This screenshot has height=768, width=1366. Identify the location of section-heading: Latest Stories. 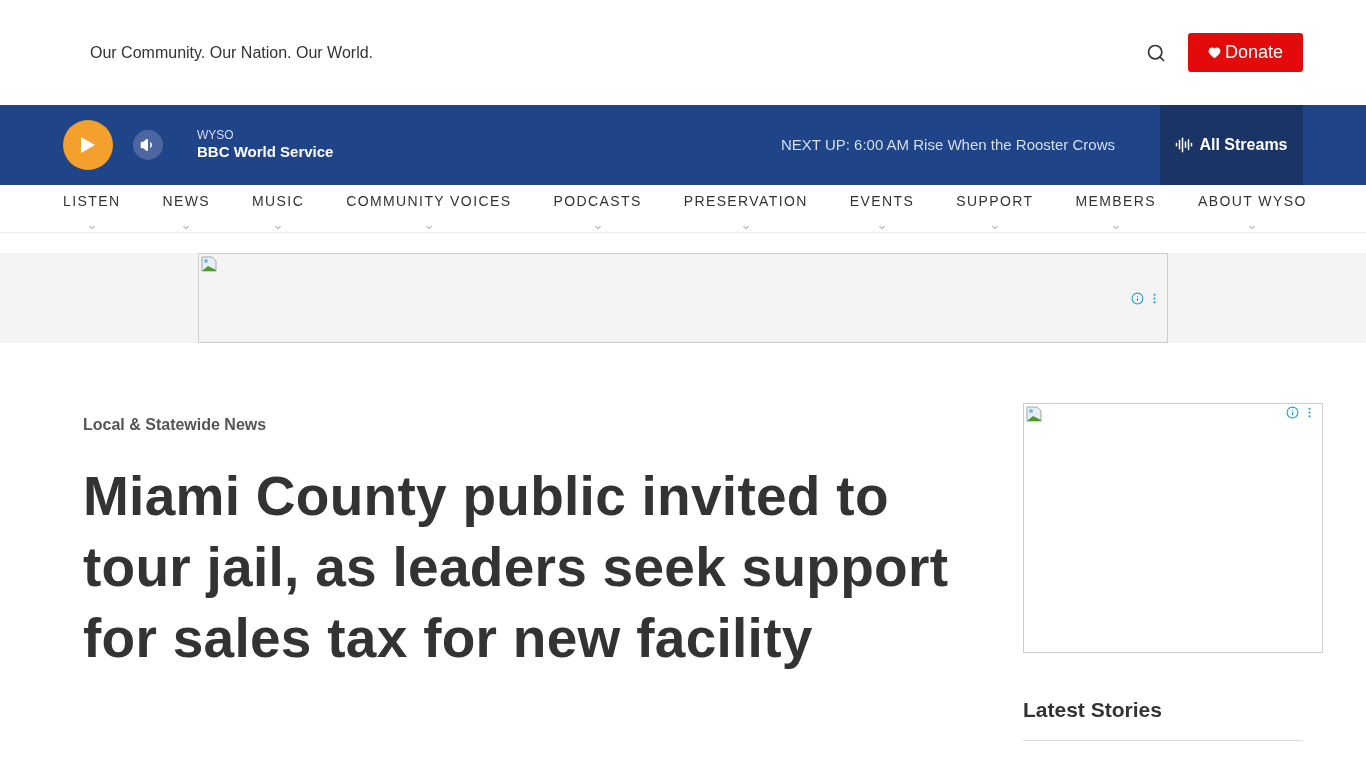
(1093, 710).